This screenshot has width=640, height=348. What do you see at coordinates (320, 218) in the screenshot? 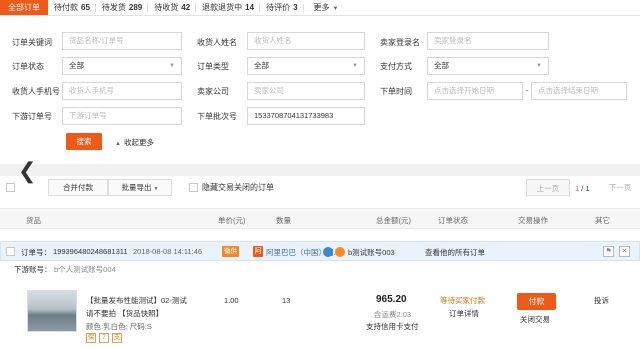
I see `table-header: 货品 单价(元) 数量 总金额(元) 订单状态 交易操作 其它` at bounding box center [320, 218].